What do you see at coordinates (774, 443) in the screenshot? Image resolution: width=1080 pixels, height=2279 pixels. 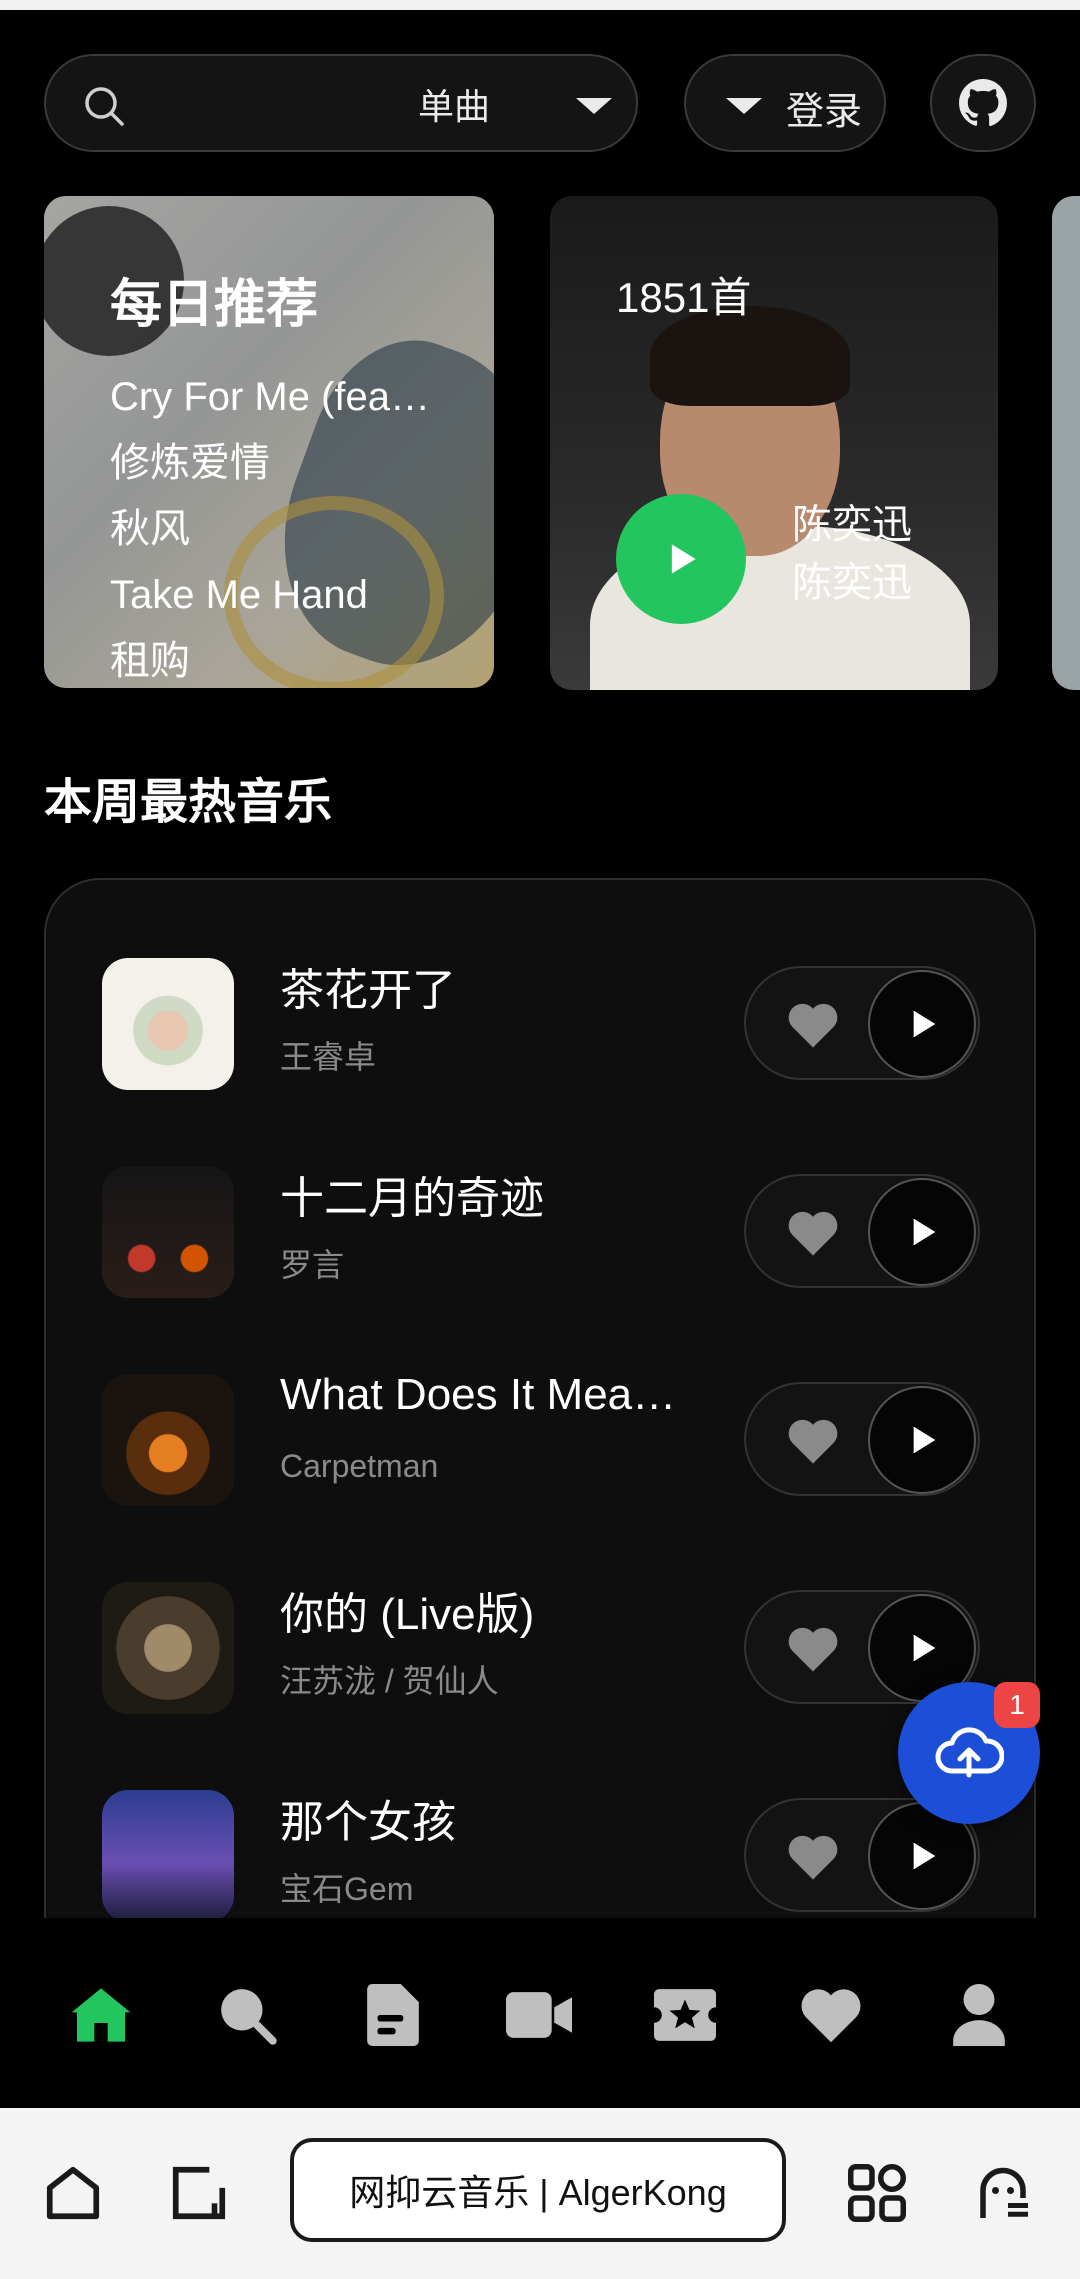 I see `artist-playlist-card: 1851首 陈奕迅 陈奕迅` at bounding box center [774, 443].